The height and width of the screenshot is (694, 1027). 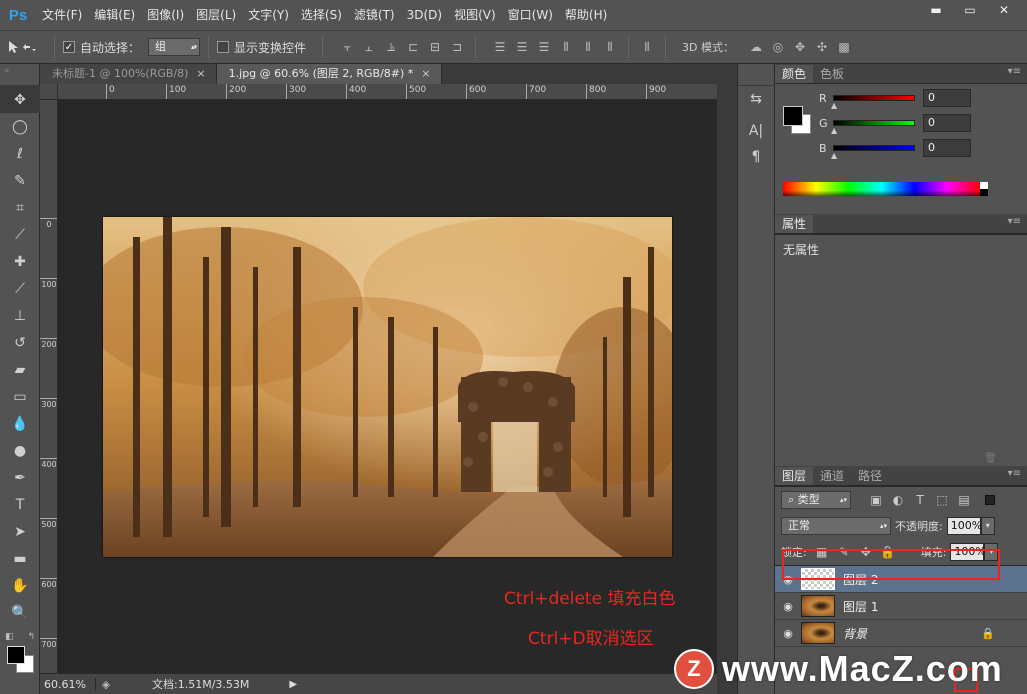 I want to click on 3d-pan-icon: ✥, so click(x=800, y=47).